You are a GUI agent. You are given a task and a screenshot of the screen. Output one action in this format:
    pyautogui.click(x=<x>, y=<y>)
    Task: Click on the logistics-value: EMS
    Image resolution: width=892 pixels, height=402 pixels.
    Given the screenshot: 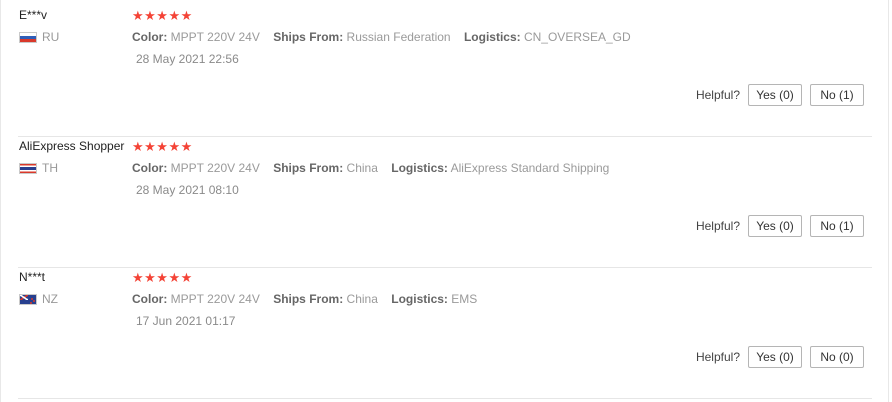 What is the action you would take?
    pyautogui.click(x=464, y=299)
    